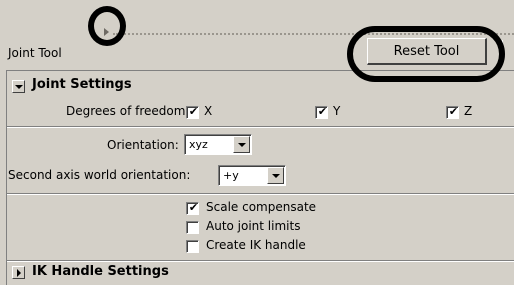 This screenshot has height=285, width=514. Describe the element at coordinates (337, 111) in the screenshot. I see `dof-y-label: Y` at that location.